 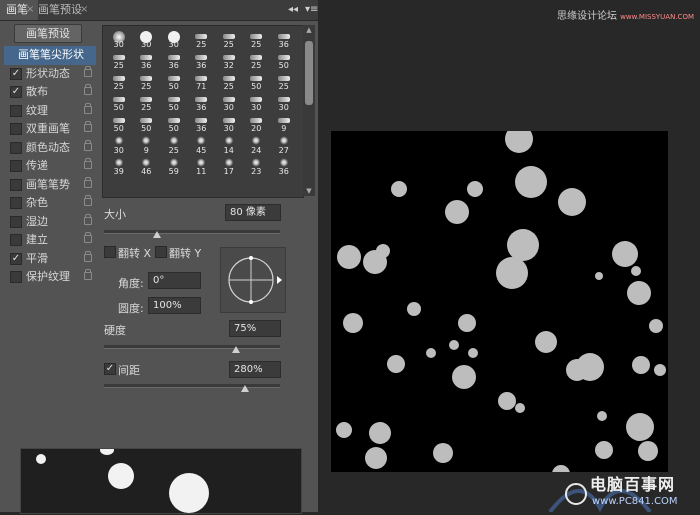 What do you see at coordinates (50, 259) in the screenshot?
I see `list-item-option: ✓ 平滑` at bounding box center [50, 259].